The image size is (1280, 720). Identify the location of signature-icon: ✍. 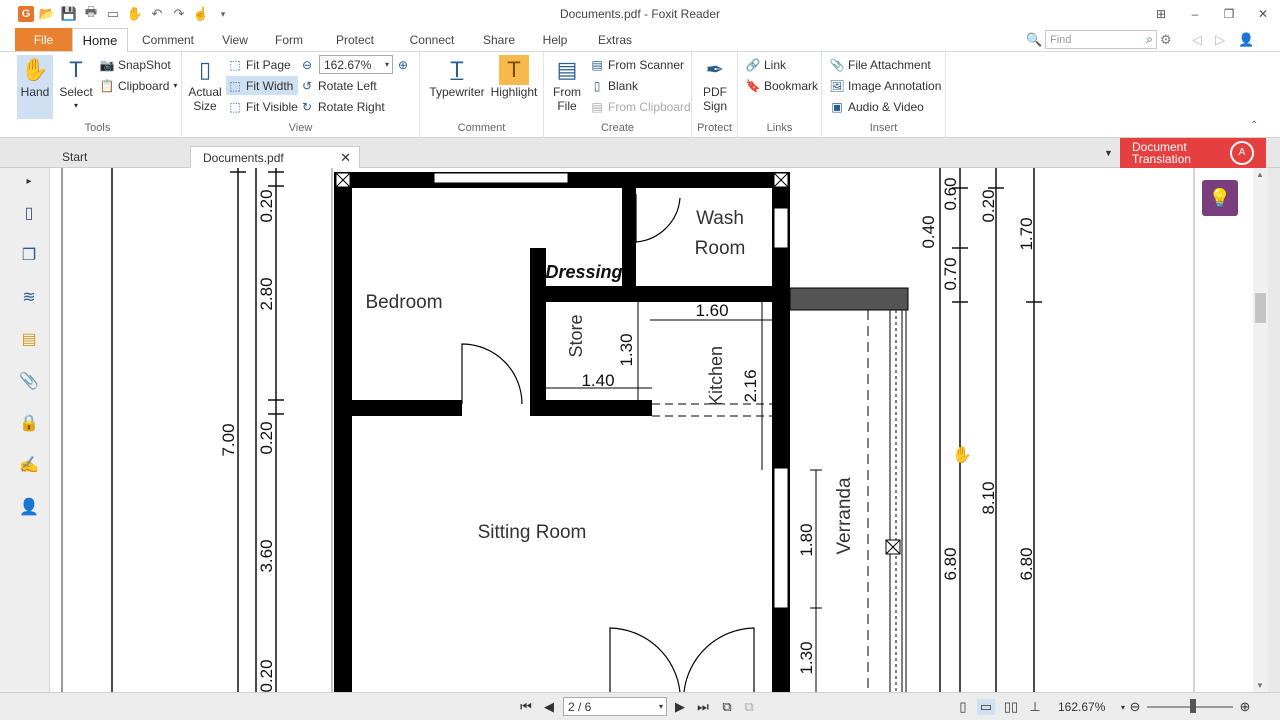
(29, 465).